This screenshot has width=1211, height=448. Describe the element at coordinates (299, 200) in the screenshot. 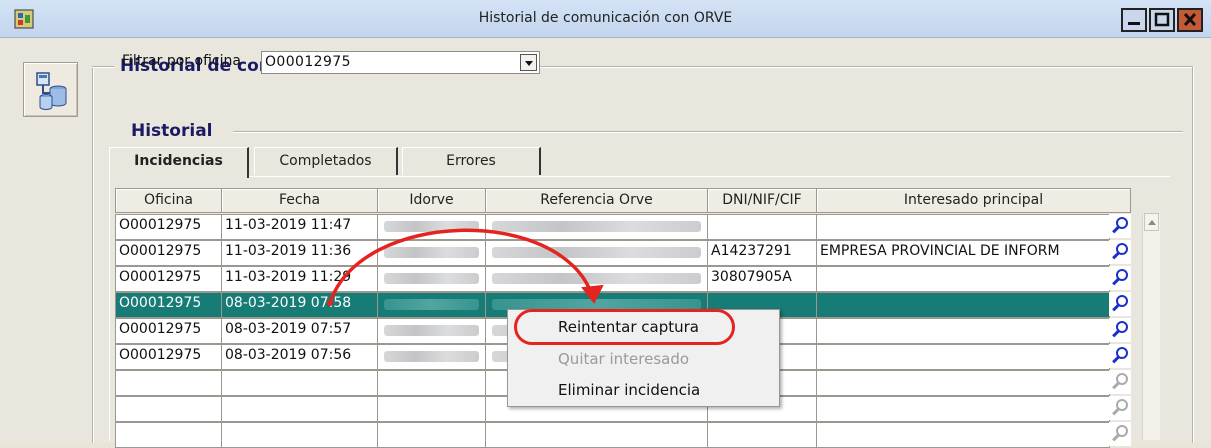

I see `column-header-fecha: Fecha` at that location.